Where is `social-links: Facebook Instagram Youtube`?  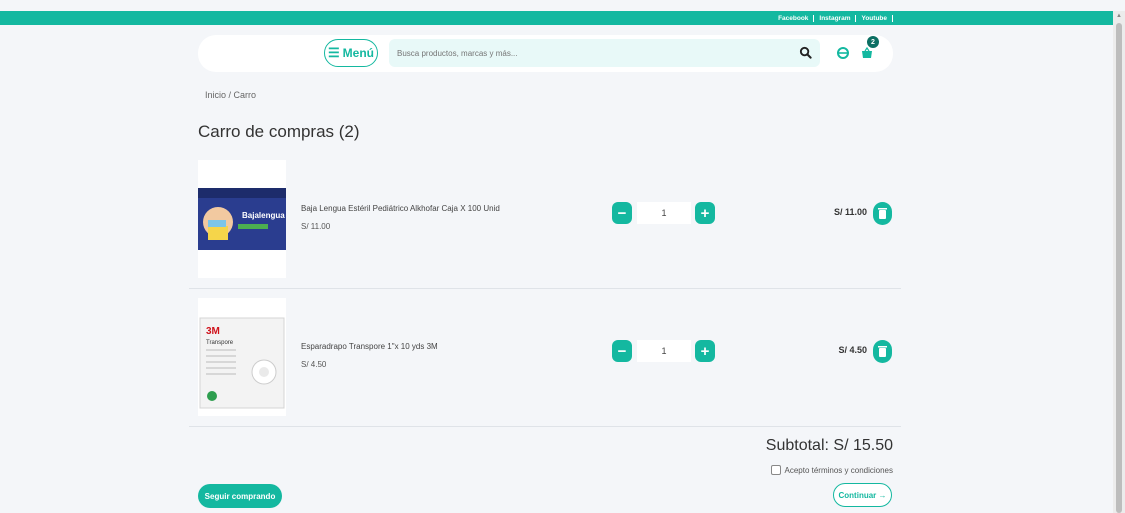 social-links: Facebook Instagram Youtube is located at coordinates (833, 18).